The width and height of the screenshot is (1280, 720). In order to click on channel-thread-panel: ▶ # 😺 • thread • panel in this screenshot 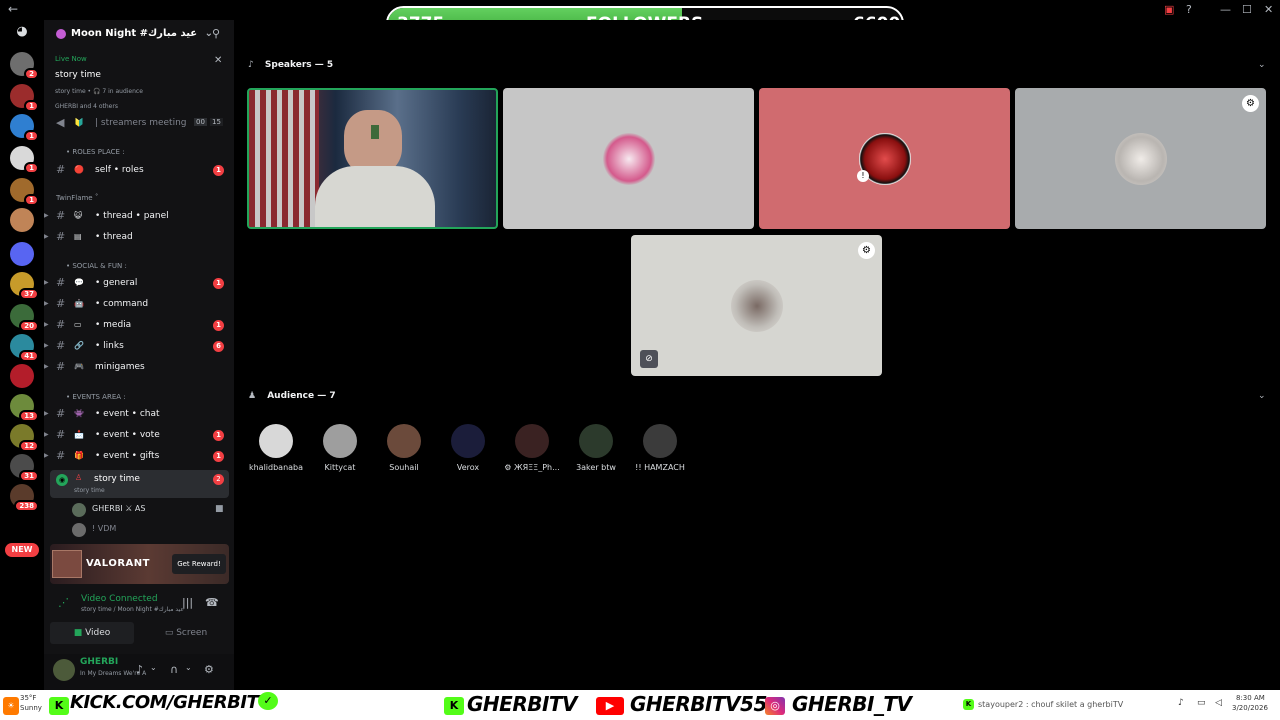, I will do `click(139, 217)`.